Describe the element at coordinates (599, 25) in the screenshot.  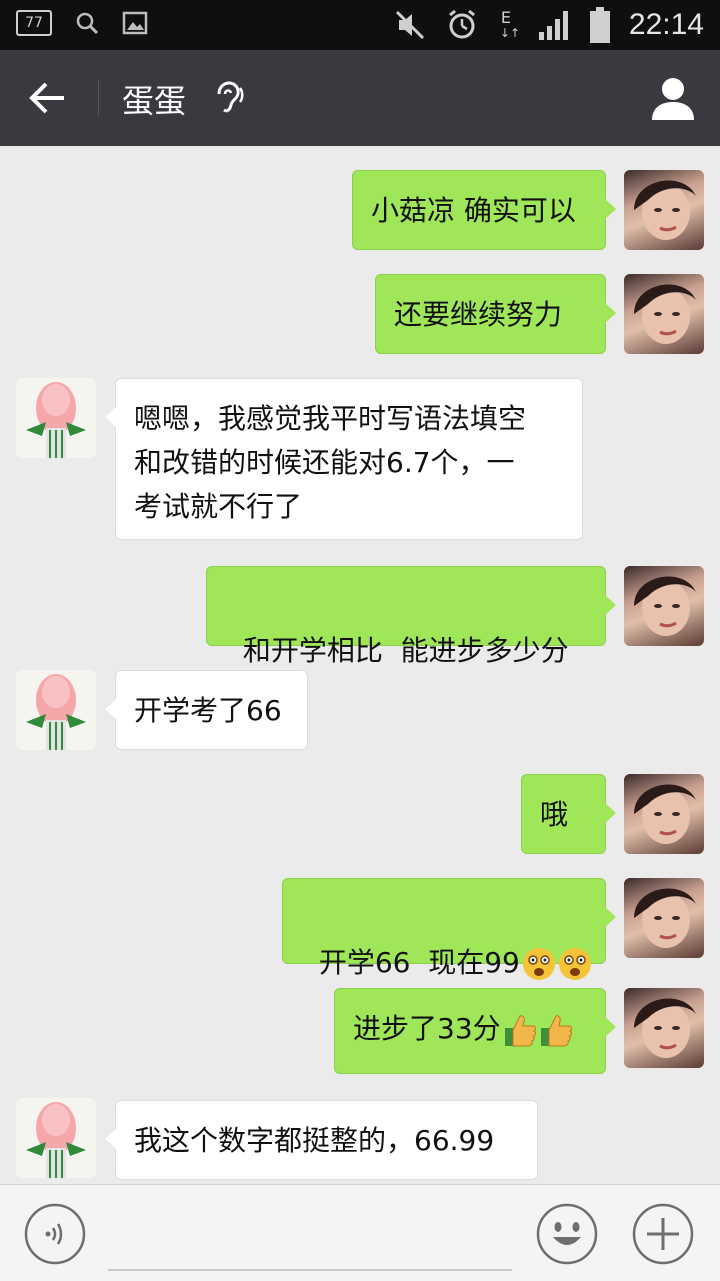
I see `battery-icon` at that location.